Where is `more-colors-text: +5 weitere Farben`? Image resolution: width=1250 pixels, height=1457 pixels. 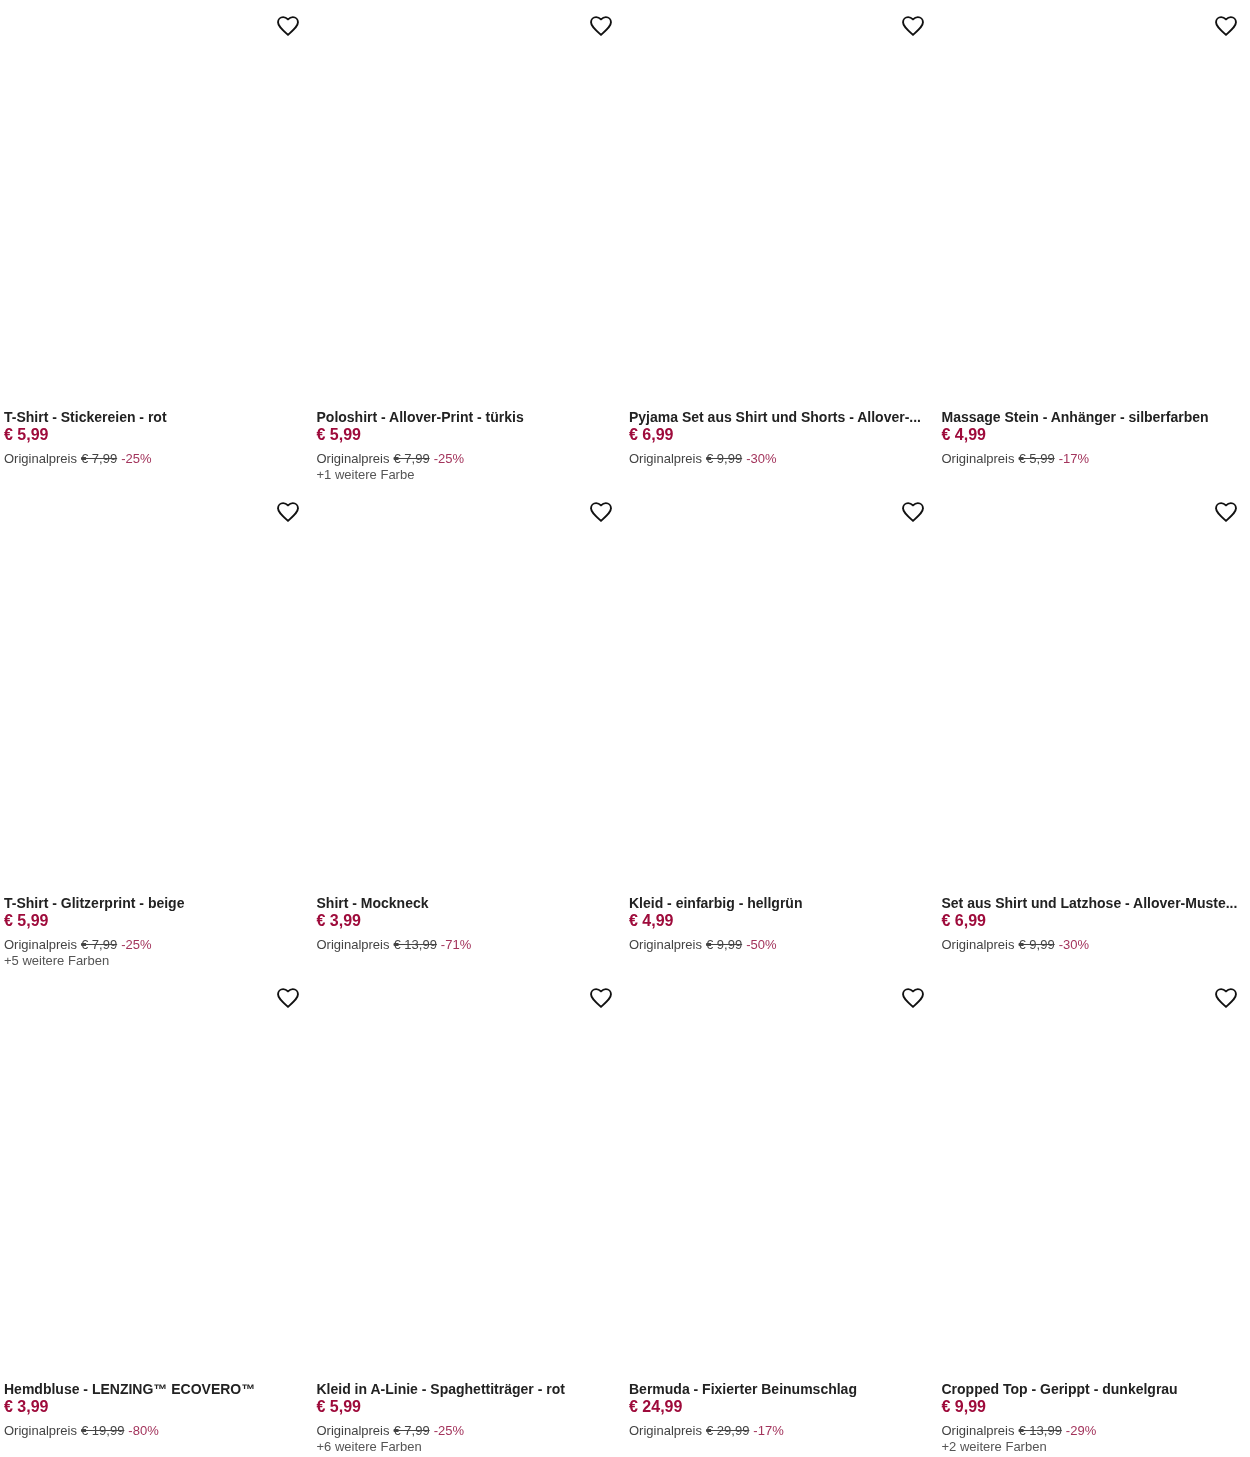
more-colors-text: +5 weitere Farben is located at coordinates (156, 961).